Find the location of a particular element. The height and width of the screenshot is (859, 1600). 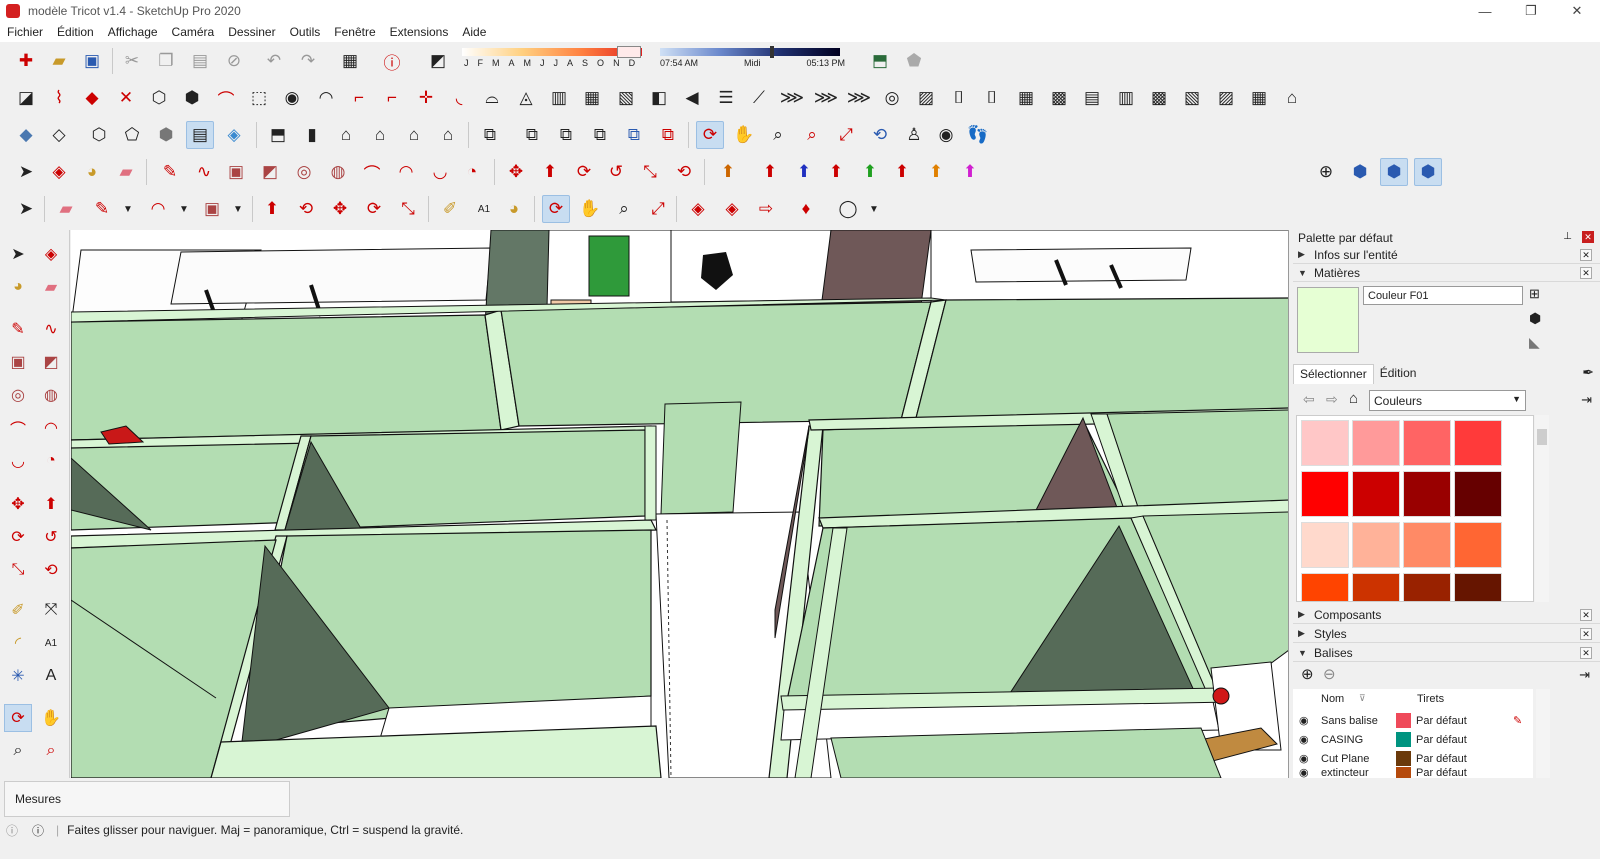

look-around-icon: ◉ is located at coordinates (946, 135).